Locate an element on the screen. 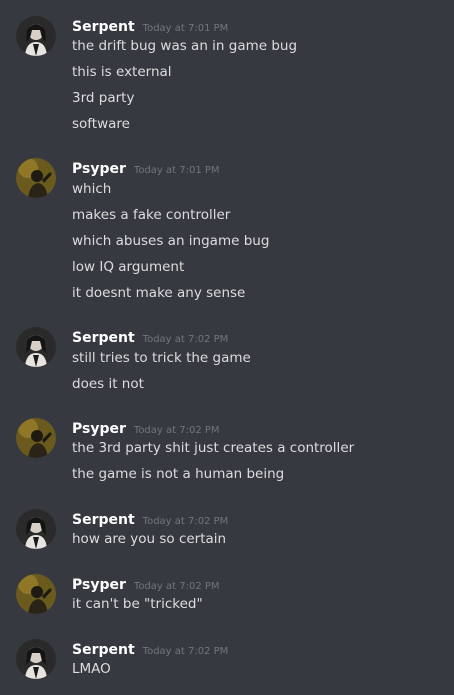 The height and width of the screenshot is (695, 454). message-line: which abuses an ingame bug is located at coordinates (171, 241).